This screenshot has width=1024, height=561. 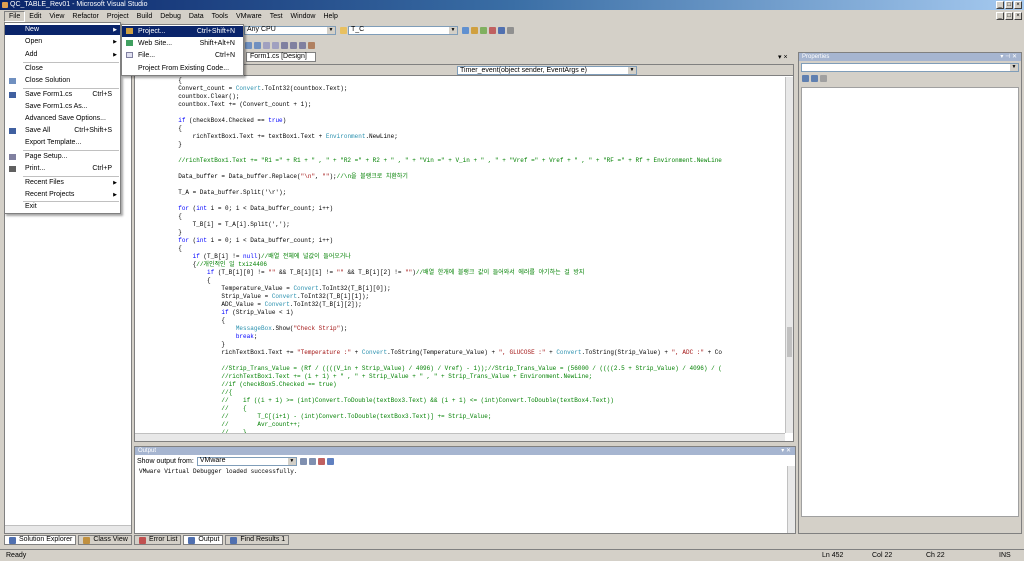 I want to click on menu-item-add: Add ▶, so click(x=62, y=55).